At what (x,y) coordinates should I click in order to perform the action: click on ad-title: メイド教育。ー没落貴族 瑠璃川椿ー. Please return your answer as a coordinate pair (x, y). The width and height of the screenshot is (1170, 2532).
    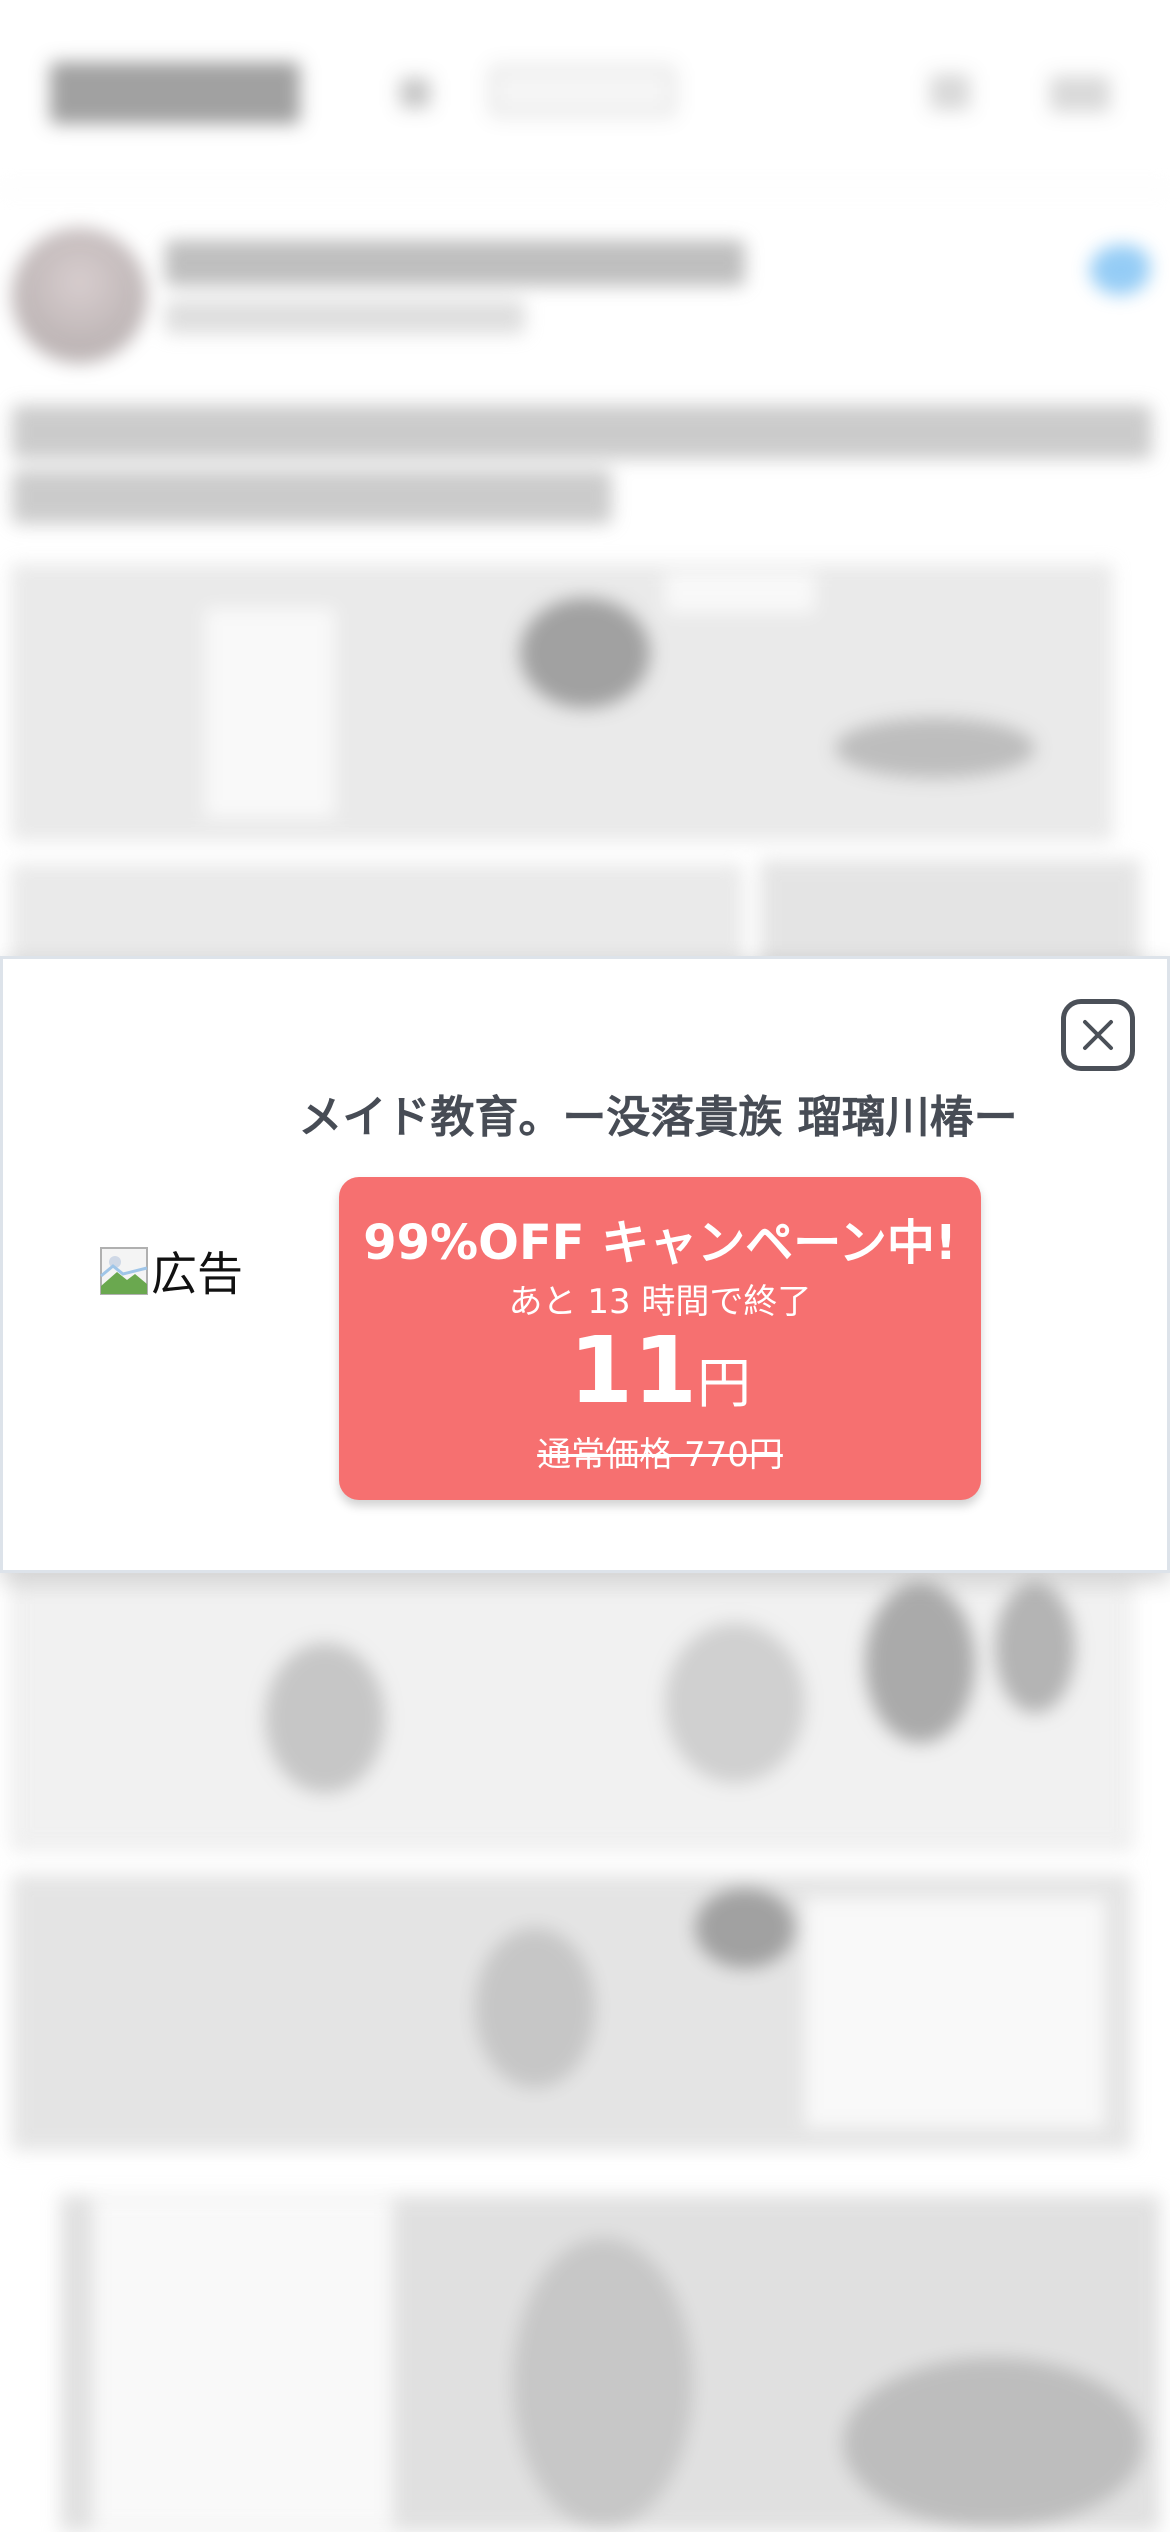
    Looking at the image, I should click on (658, 1113).